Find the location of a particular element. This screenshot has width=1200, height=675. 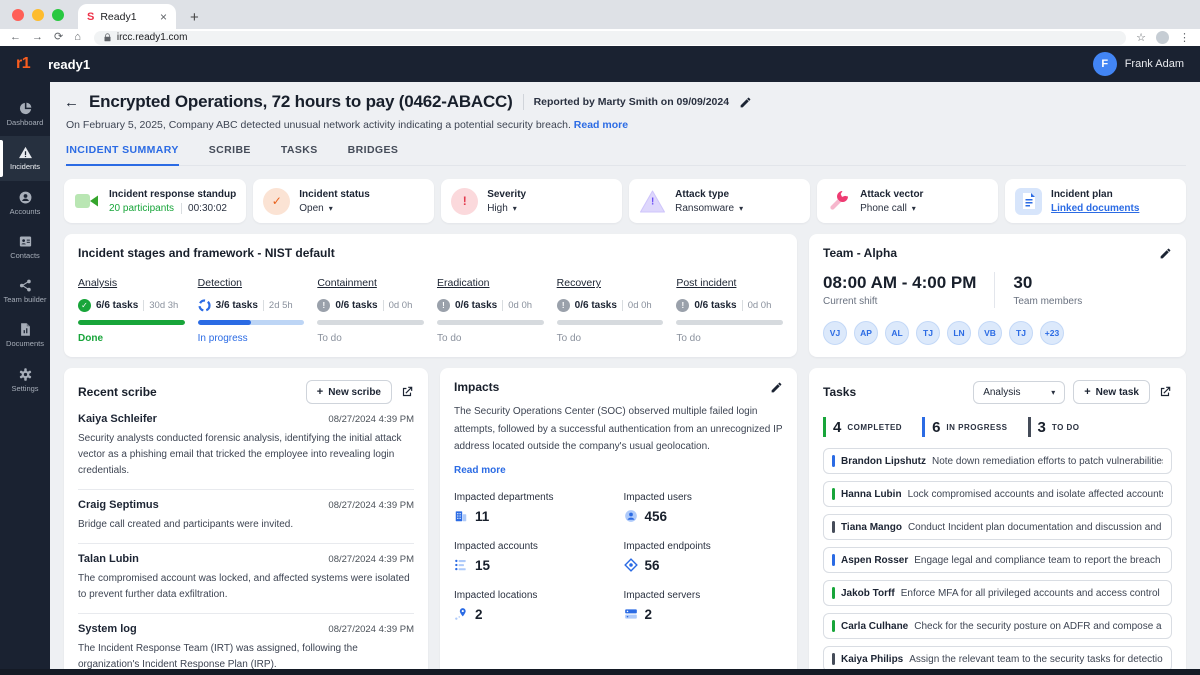

tab-scribe: SCRIBE is located at coordinates (230, 154).